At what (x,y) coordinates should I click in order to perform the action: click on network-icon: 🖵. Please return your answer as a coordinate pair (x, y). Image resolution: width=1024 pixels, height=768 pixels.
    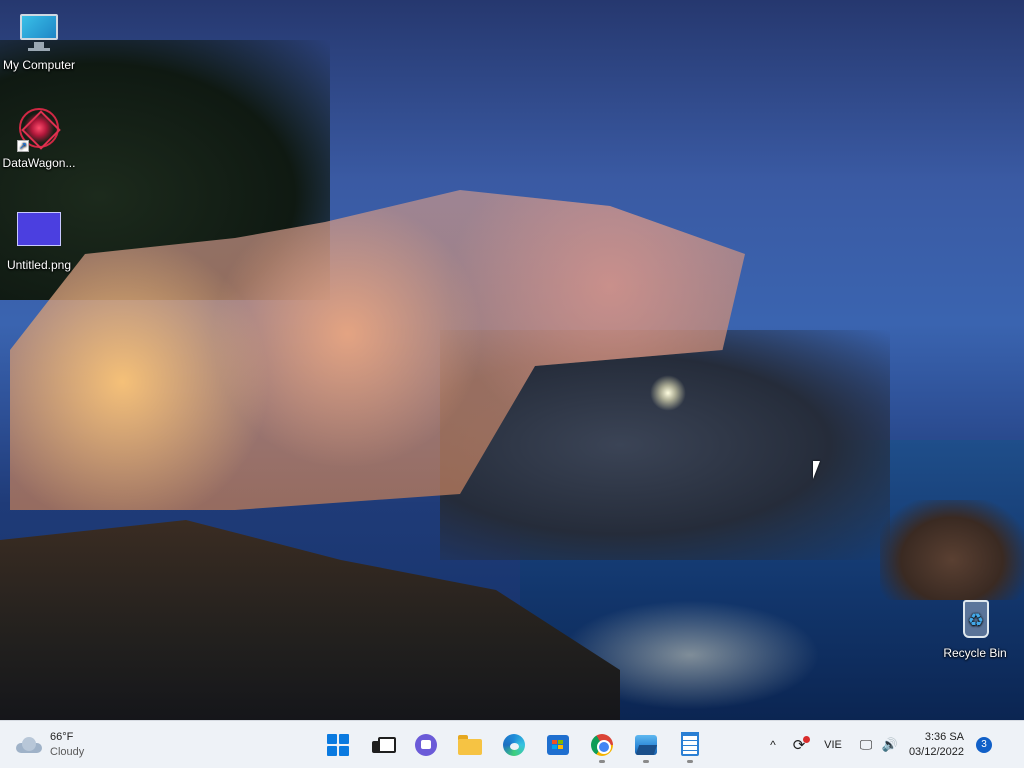
    Looking at the image, I should click on (866, 744).